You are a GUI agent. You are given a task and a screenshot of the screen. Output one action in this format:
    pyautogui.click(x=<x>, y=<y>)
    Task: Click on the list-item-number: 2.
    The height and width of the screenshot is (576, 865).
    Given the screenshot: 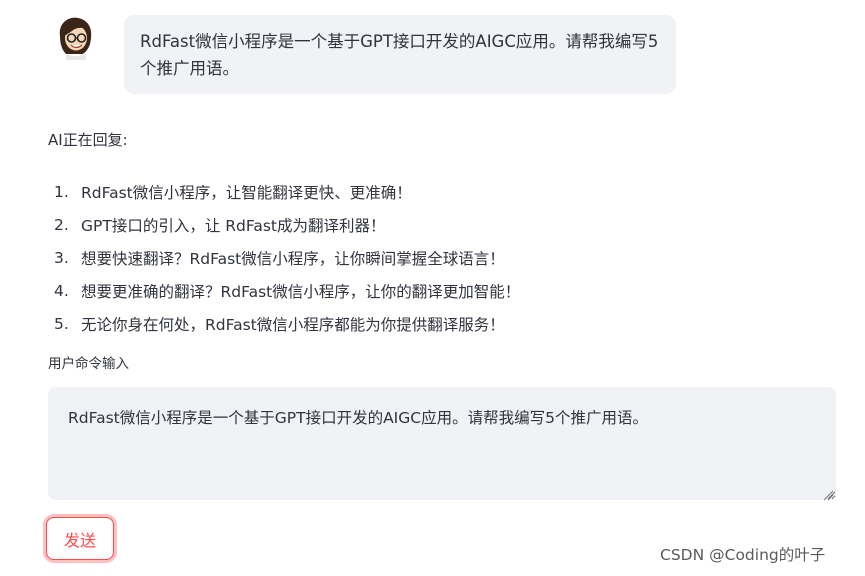 What is the action you would take?
    pyautogui.click(x=61, y=224)
    